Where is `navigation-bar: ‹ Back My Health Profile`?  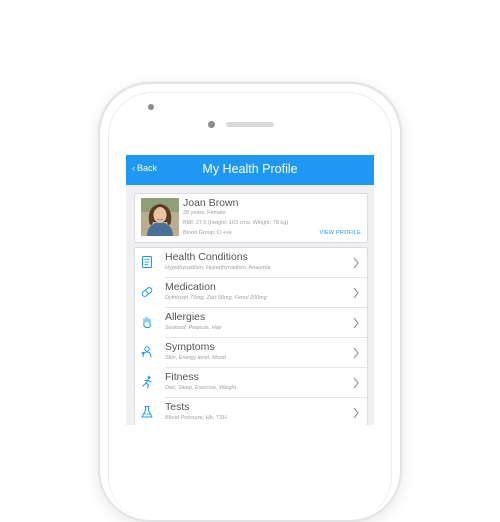 navigation-bar: ‹ Back My Health Profile is located at coordinates (250, 170).